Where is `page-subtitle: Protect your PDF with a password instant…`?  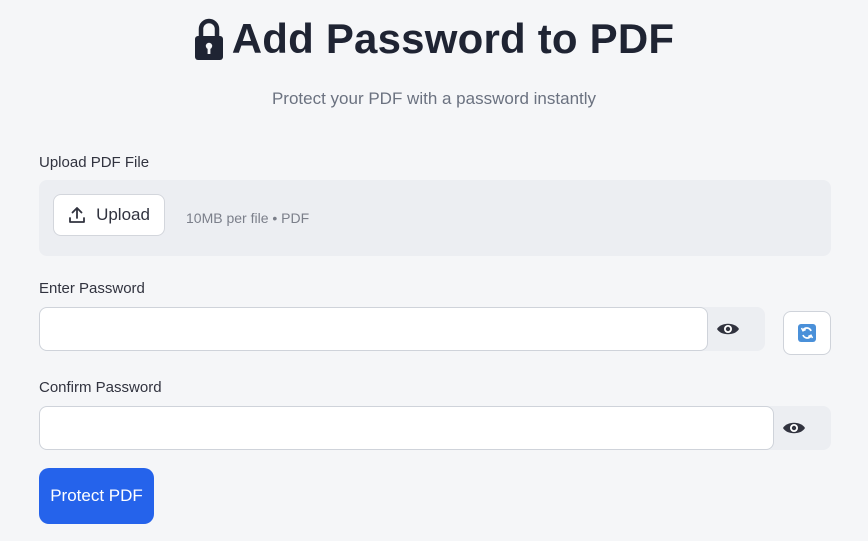
page-subtitle: Protect your PDF with a password instant… is located at coordinates (434, 98).